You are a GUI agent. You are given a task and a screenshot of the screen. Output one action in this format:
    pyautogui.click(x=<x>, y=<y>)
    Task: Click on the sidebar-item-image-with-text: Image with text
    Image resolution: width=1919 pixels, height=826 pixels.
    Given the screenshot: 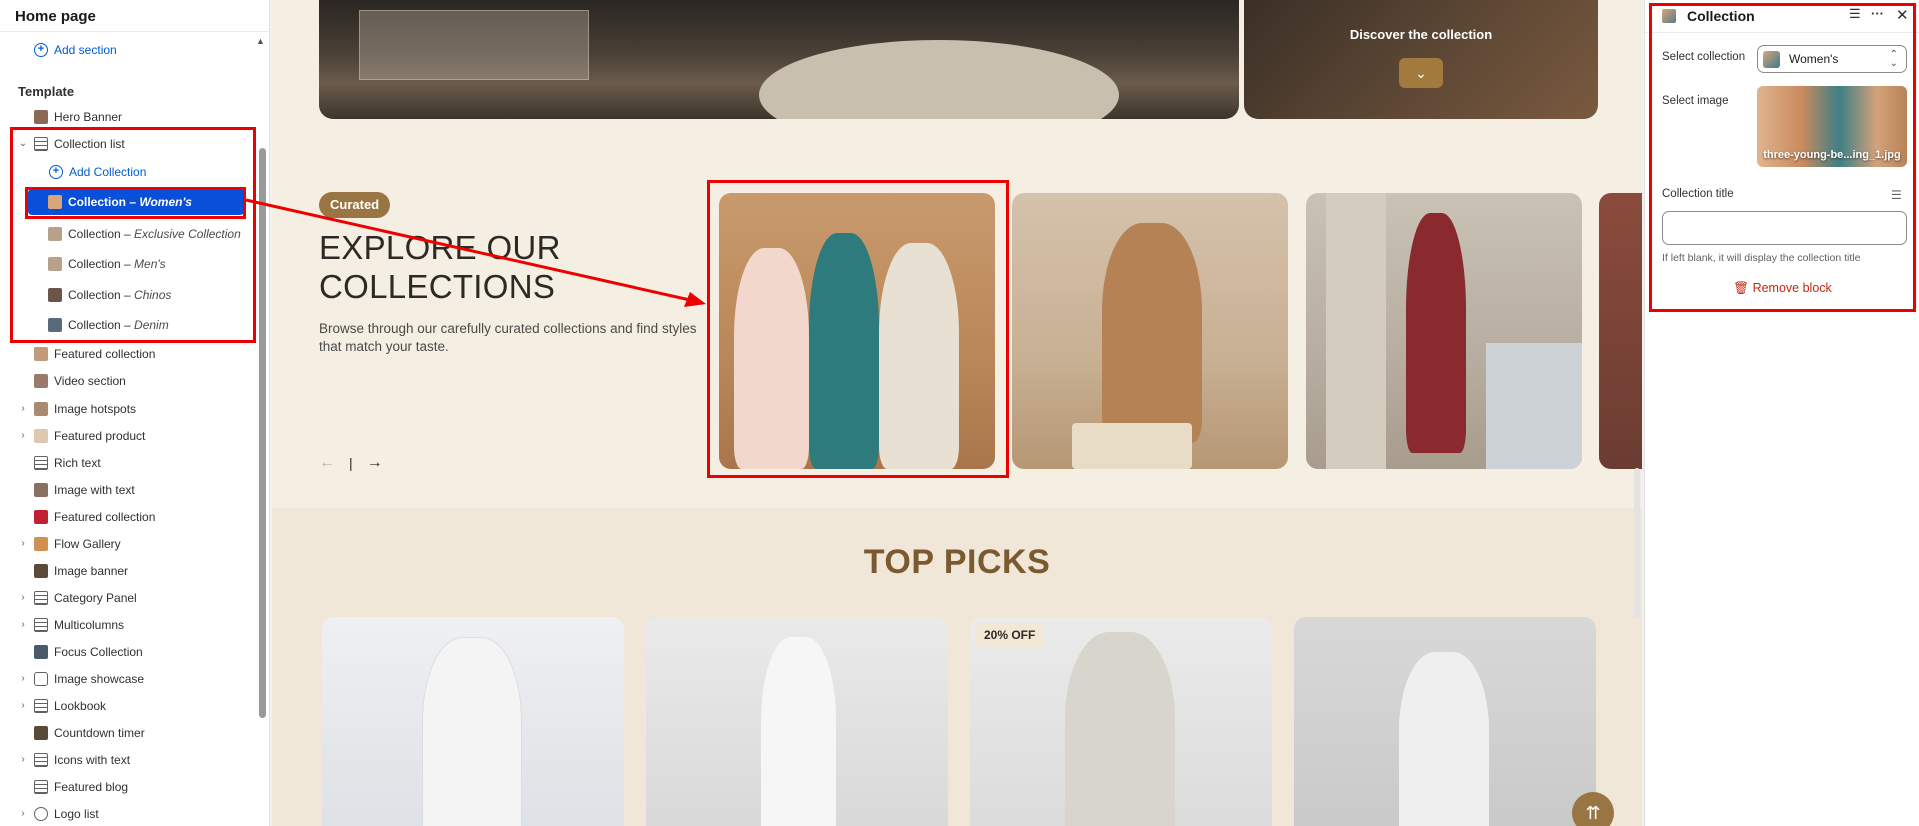 What is the action you would take?
    pyautogui.click(x=131, y=489)
    